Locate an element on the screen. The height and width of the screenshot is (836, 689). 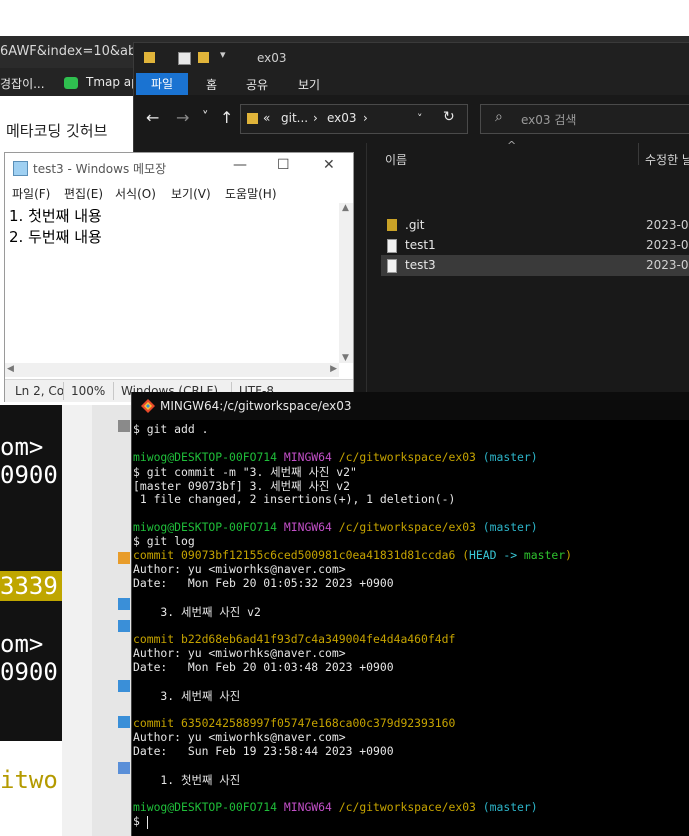
zoom-level: 100% is located at coordinates (88, 391).